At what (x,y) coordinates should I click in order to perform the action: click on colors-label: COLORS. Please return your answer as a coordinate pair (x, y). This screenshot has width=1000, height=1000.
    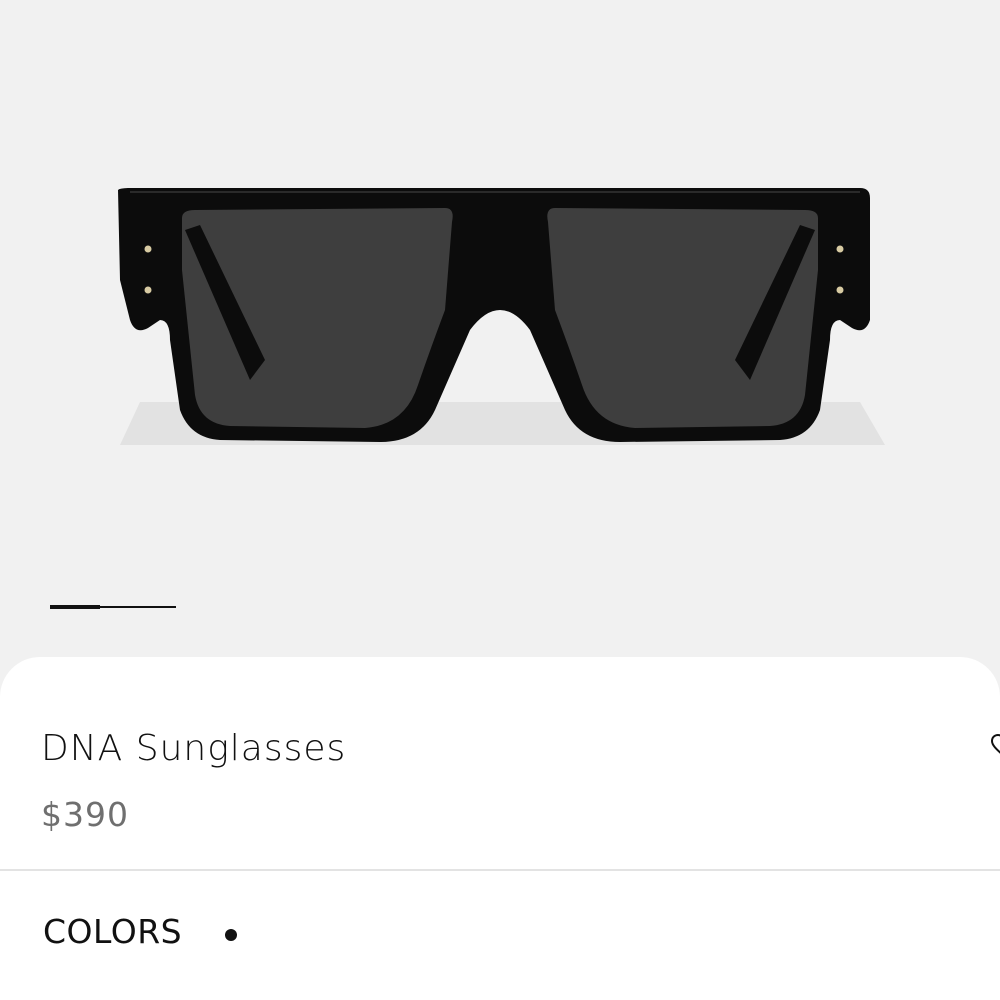
    Looking at the image, I should click on (113, 931).